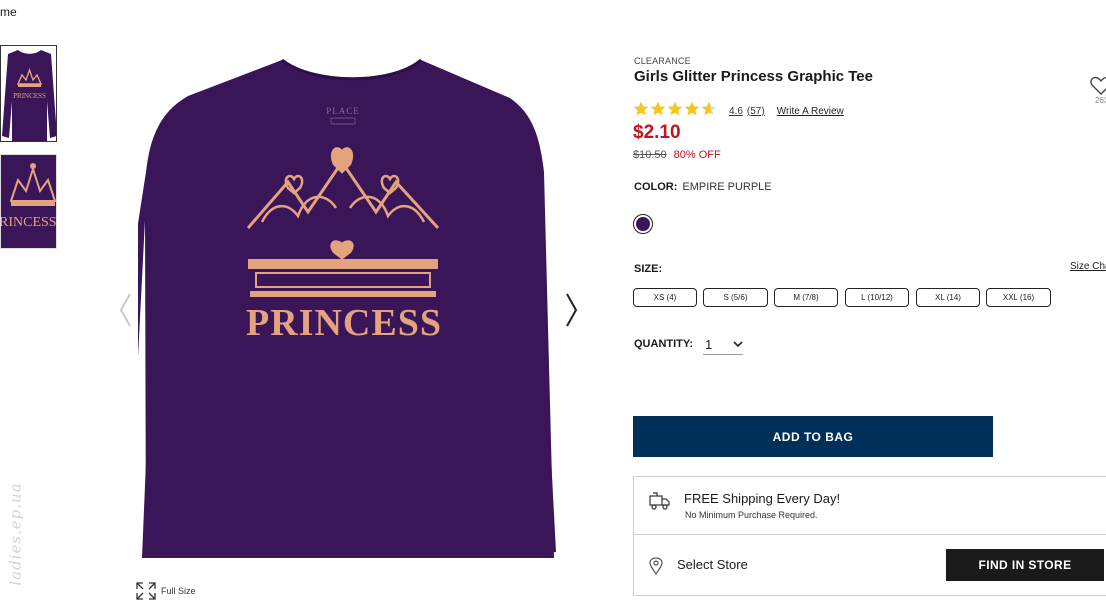 Image resolution: width=1106 pixels, height=600 pixels. I want to click on size-label: SIZE:, so click(648, 269).